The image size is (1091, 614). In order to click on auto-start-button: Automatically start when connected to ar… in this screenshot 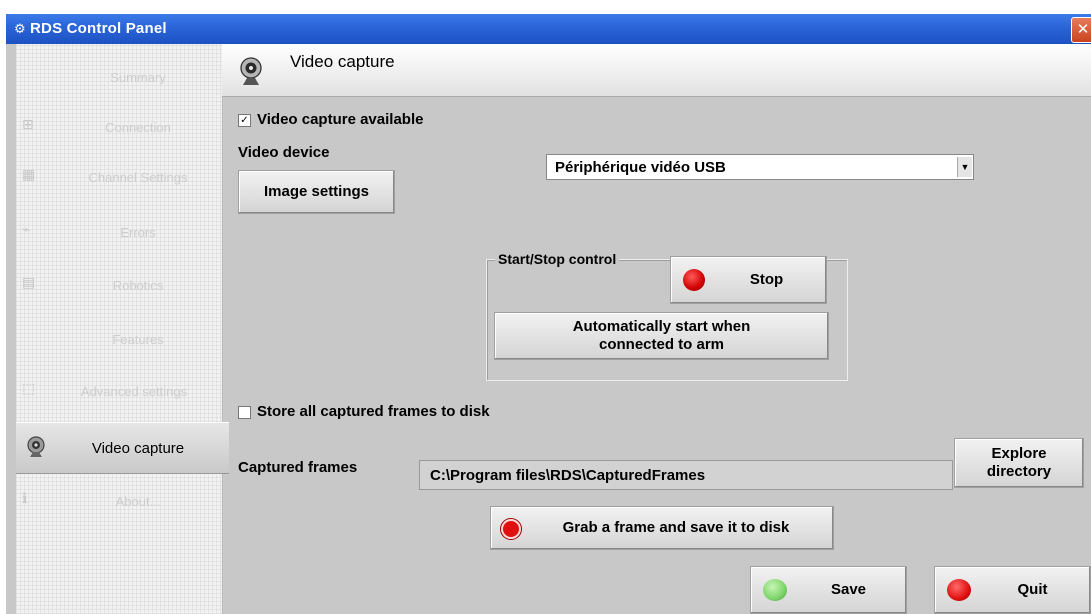, I will do `click(661, 336)`.